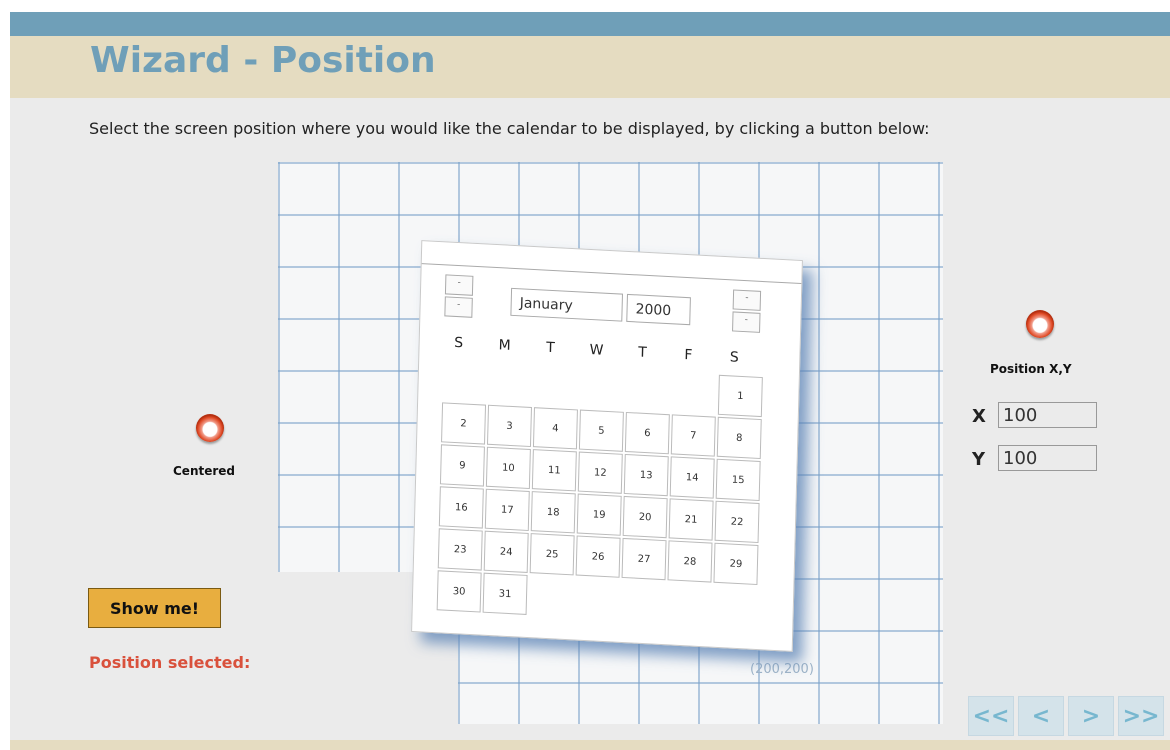 The height and width of the screenshot is (750, 1170). I want to click on calendar-day-cell: 26, so click(598, 556).